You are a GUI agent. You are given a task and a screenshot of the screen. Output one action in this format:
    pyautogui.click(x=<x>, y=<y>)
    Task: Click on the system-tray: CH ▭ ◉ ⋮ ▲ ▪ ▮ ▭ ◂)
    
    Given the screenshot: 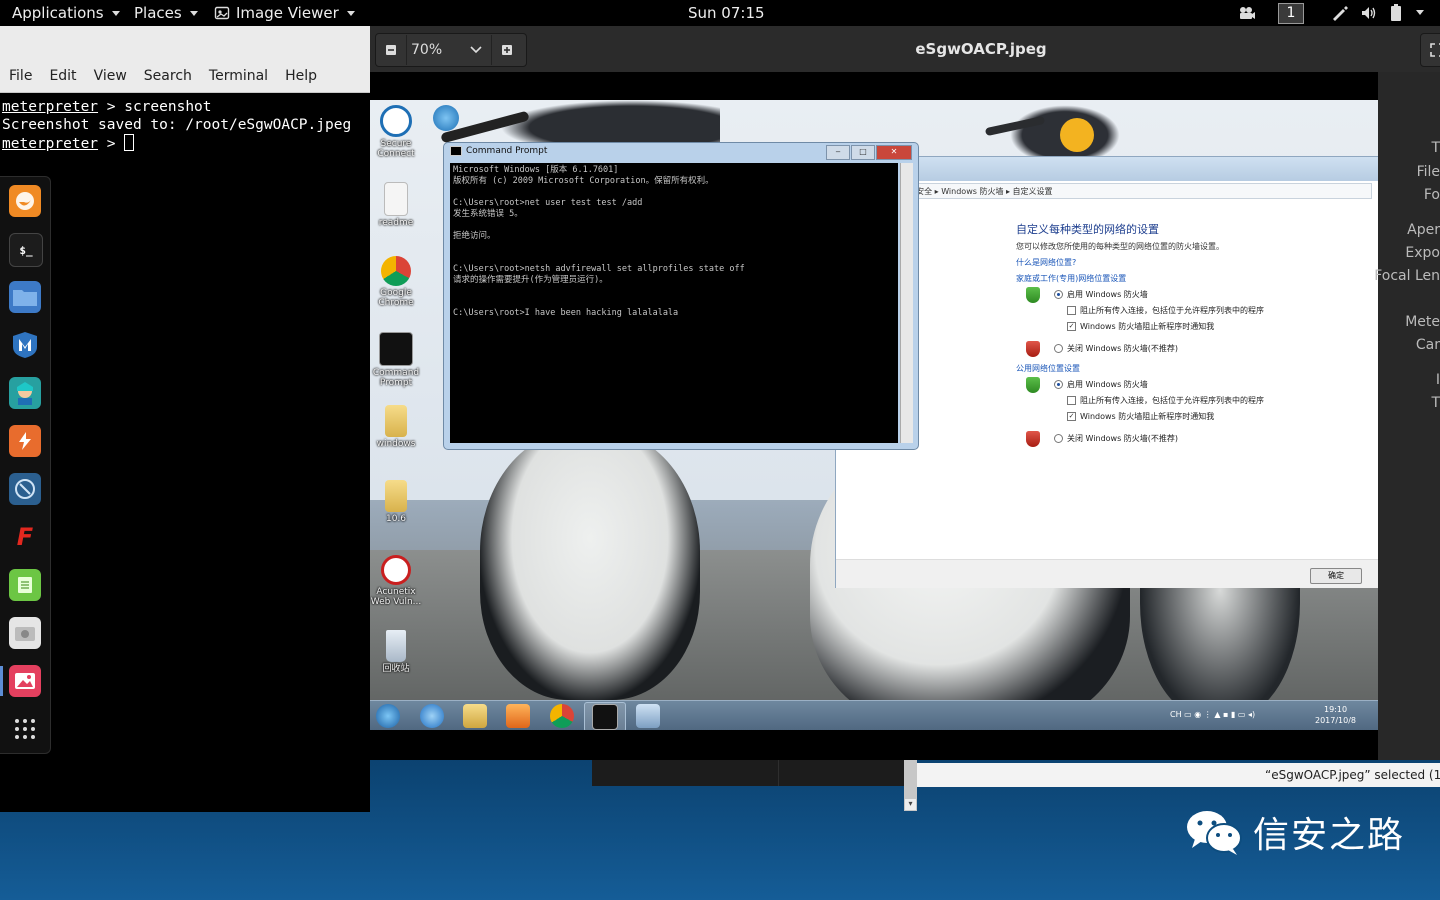 What is the action you would take?
    pyautogui.click(x=1213, y=714)
    